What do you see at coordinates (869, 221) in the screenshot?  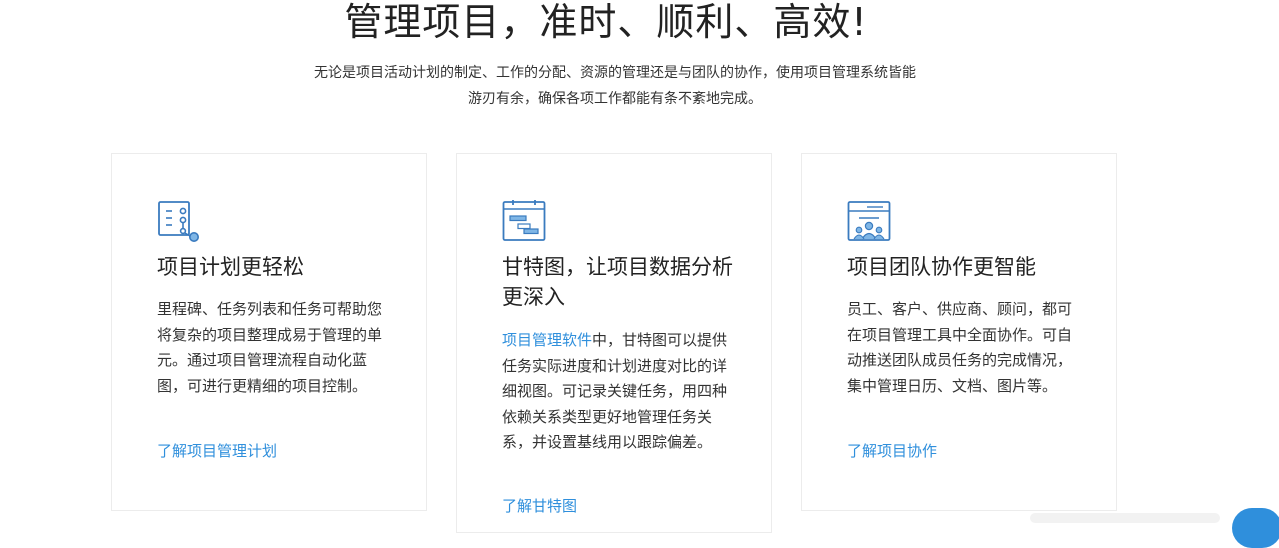 I see `team-collaboration-icon` at bounding box center [869, 221].